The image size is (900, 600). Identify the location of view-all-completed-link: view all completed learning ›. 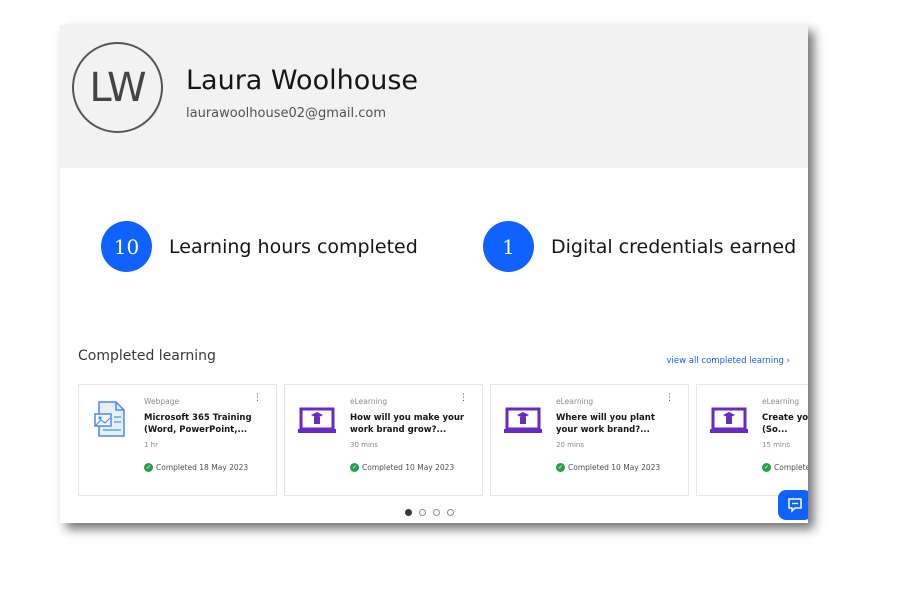
(729, 361).